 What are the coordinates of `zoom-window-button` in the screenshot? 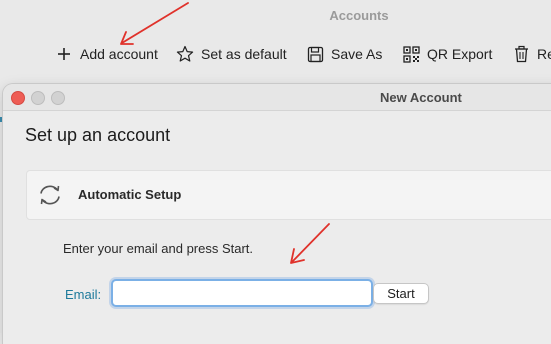 It's located at (58, 98).